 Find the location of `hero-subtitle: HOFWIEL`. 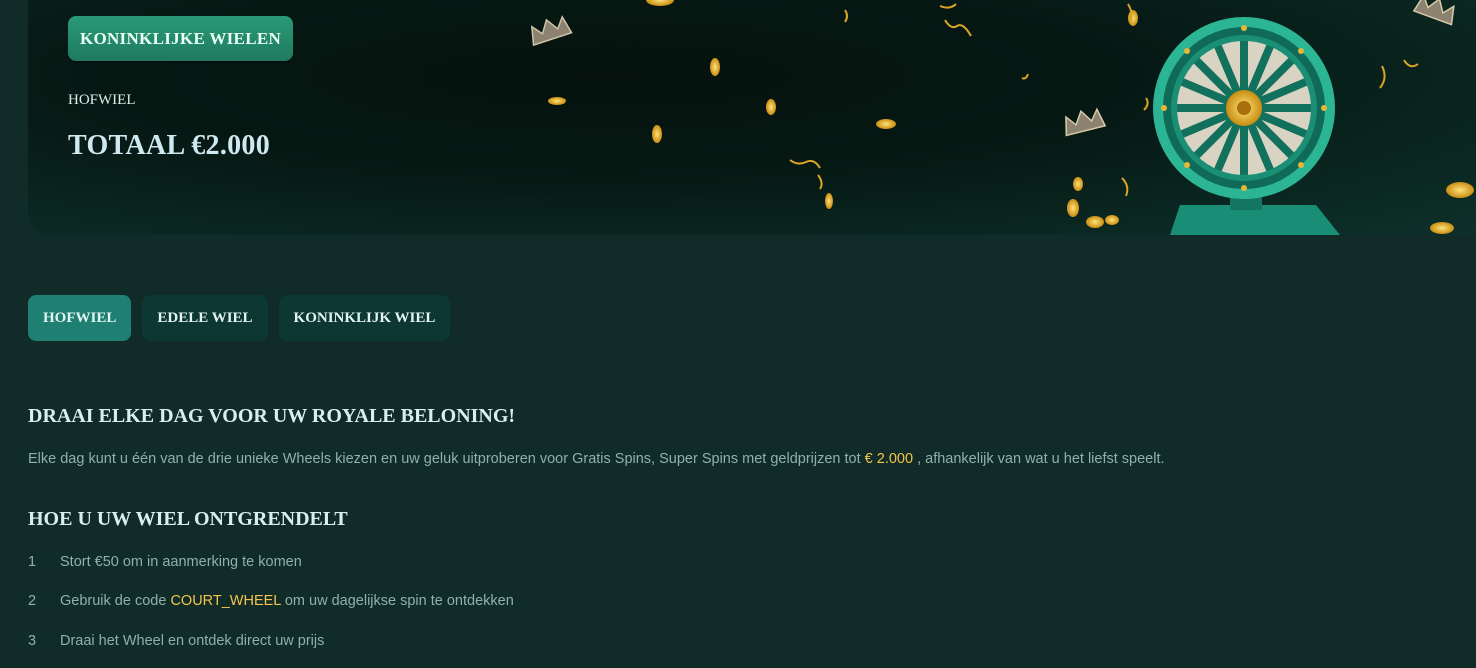

hero-subtitle: HOFWIEL is located at coordinates (102, 100).